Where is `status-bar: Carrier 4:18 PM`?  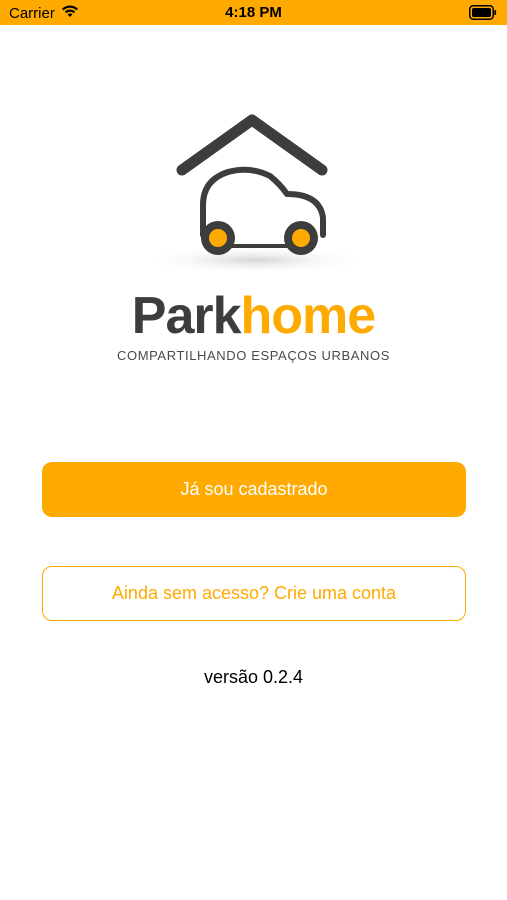 status-bar: Carrier 4:18 PM is located at coordinates (253, 12).